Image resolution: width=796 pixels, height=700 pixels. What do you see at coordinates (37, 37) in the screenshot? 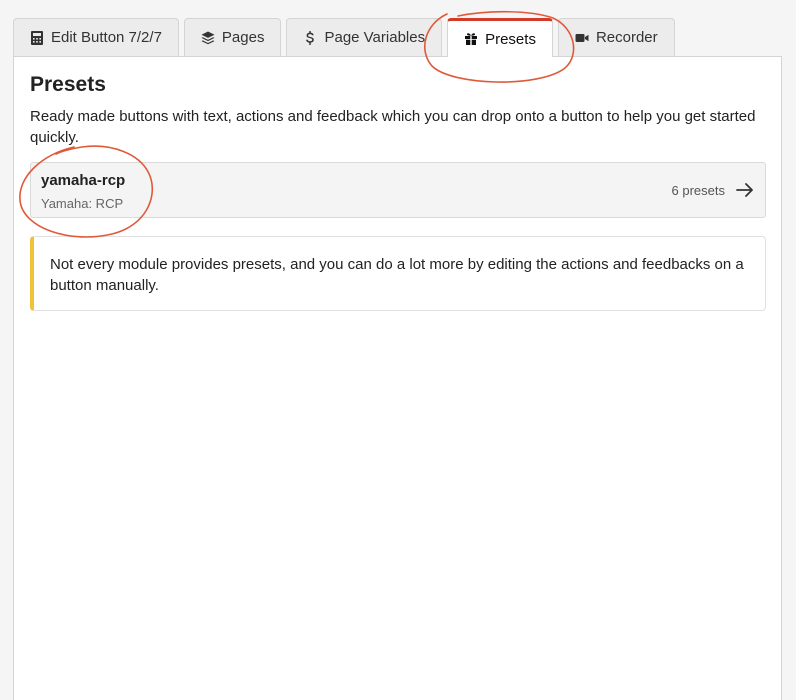
I see `calculator-icon` at bounding box center [37, 37].